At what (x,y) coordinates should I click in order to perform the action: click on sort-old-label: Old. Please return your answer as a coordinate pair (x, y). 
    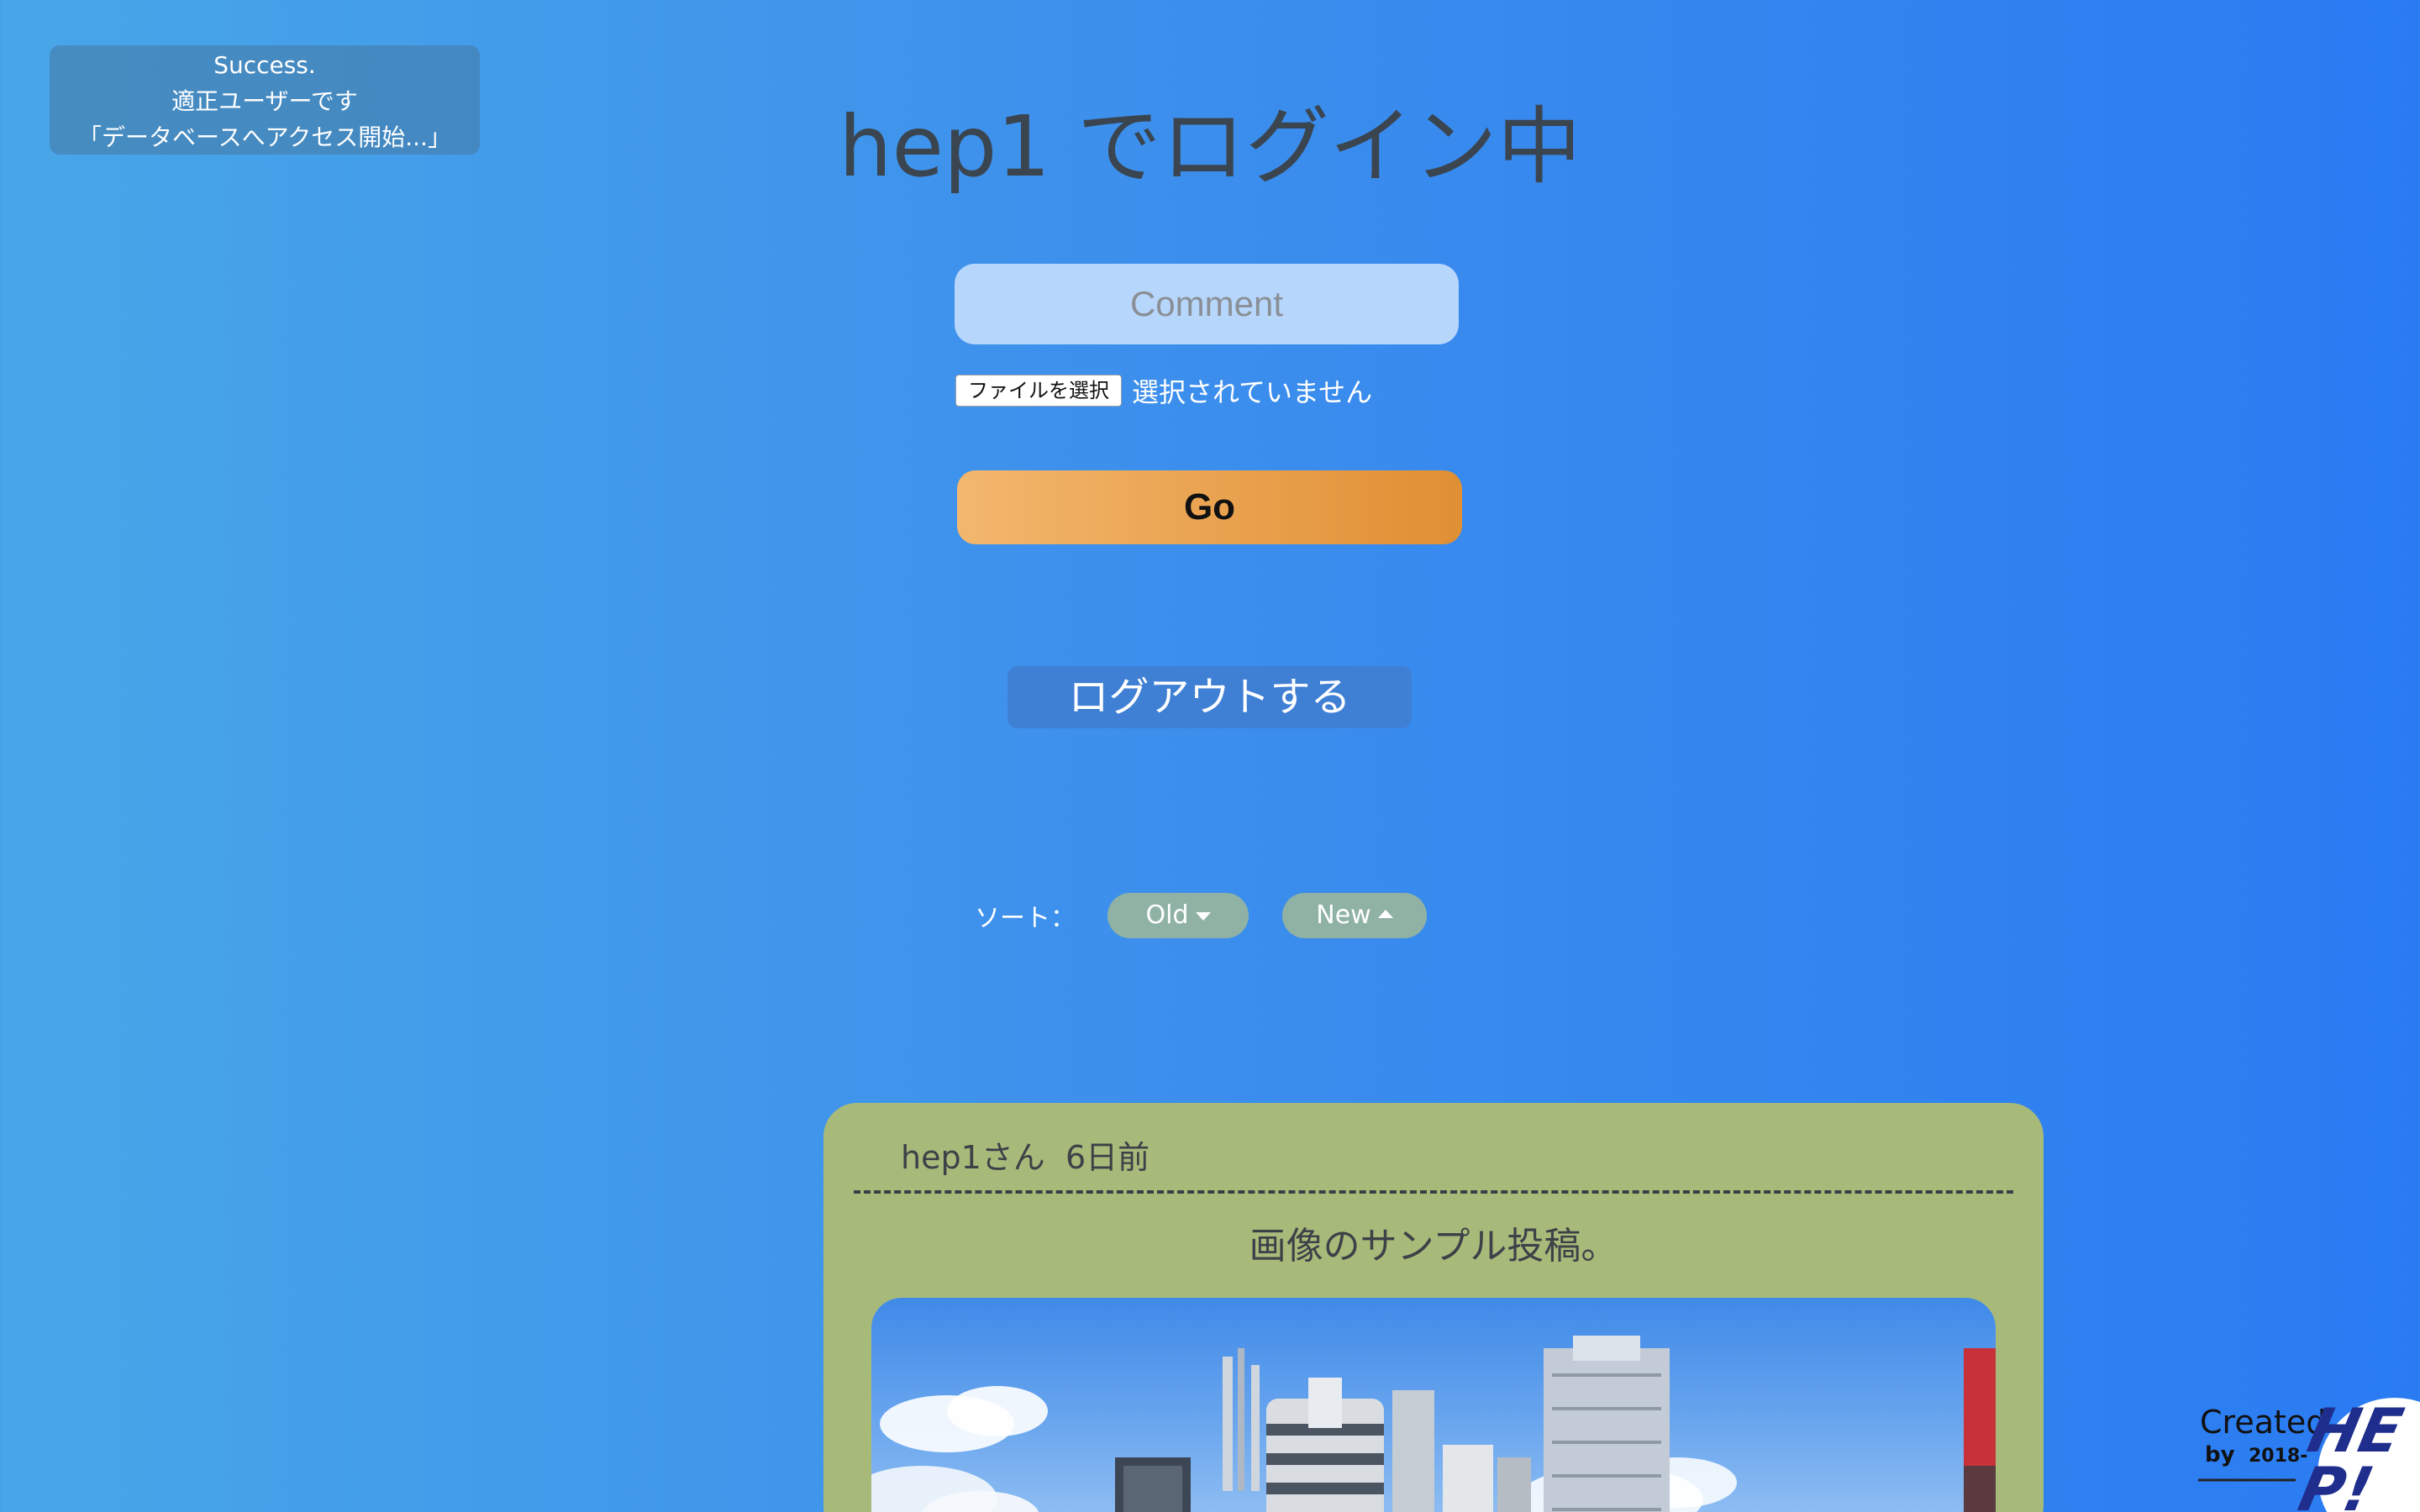
    Looking at the image, I should click on (1167, 915).